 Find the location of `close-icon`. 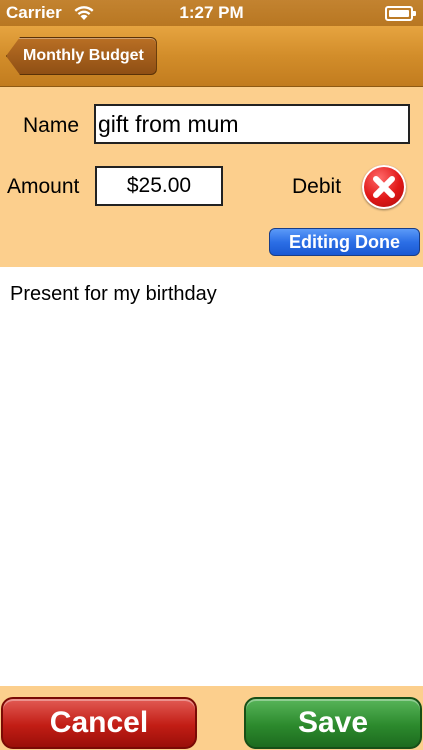

close-icon is located at coordinates (384, 187).